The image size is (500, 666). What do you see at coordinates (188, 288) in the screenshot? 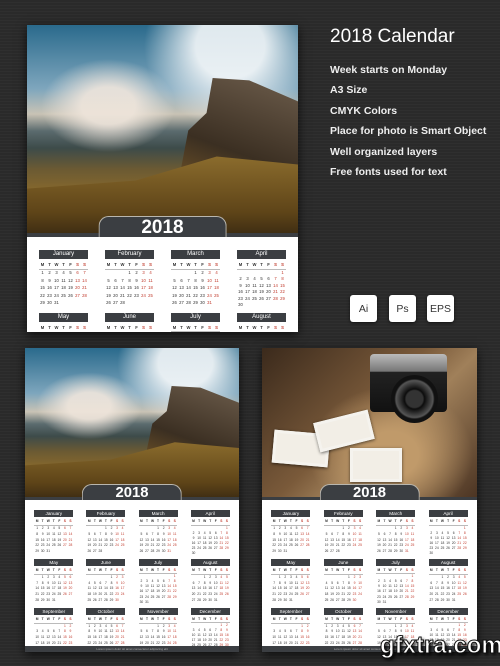
I see `day-cell: 14` at bounding box center [188, 288].